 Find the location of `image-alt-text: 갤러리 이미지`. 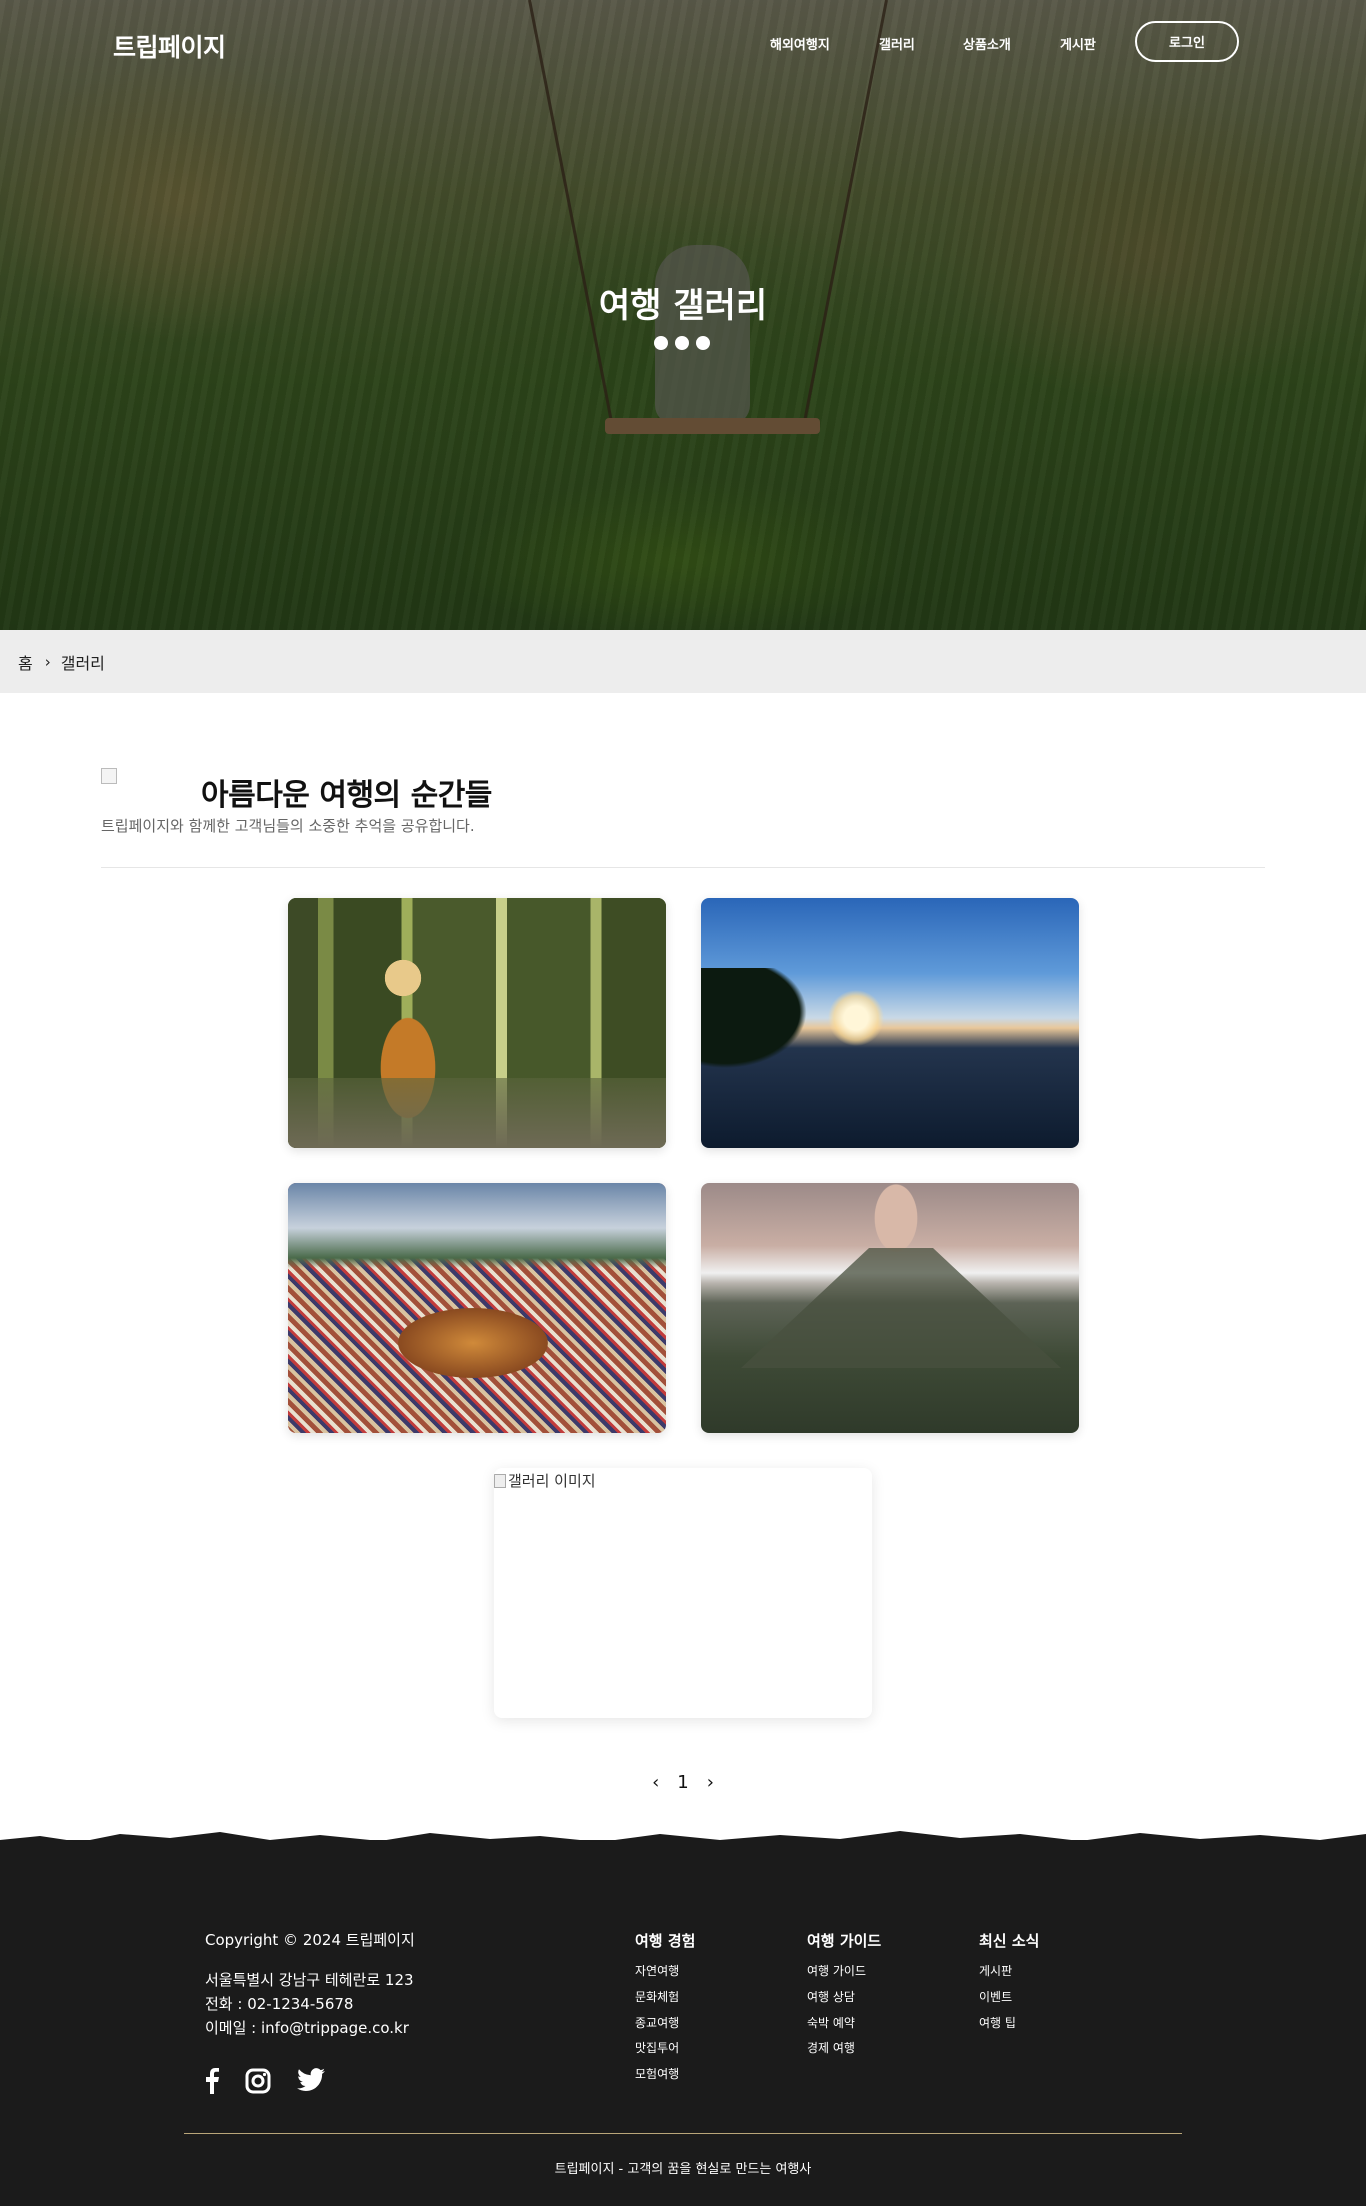

image-alt-text: 갤러리 이미지 is located at coordinates (552, 1481).